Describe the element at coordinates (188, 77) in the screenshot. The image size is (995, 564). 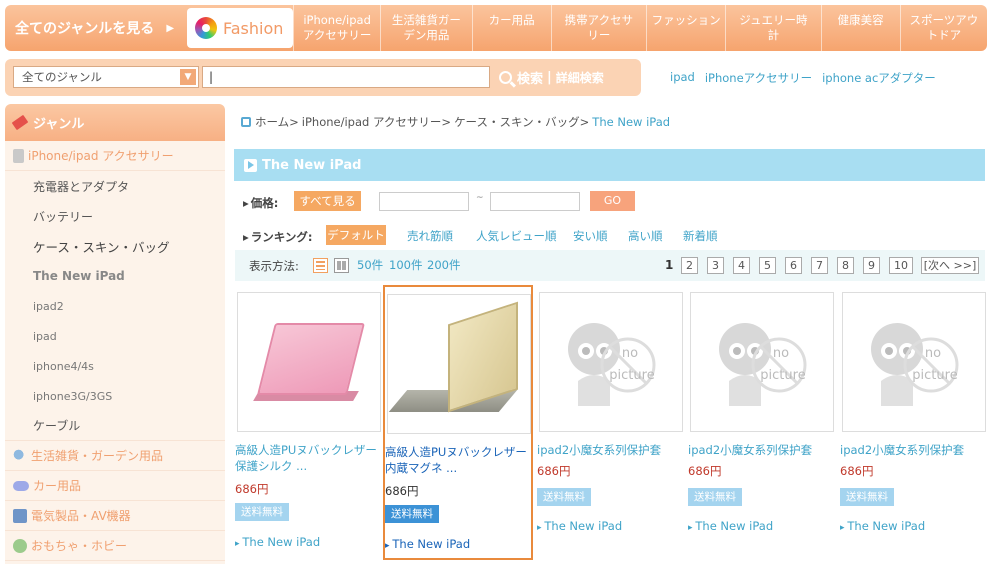
I see `chevron-down-icon: ▼` at that location.